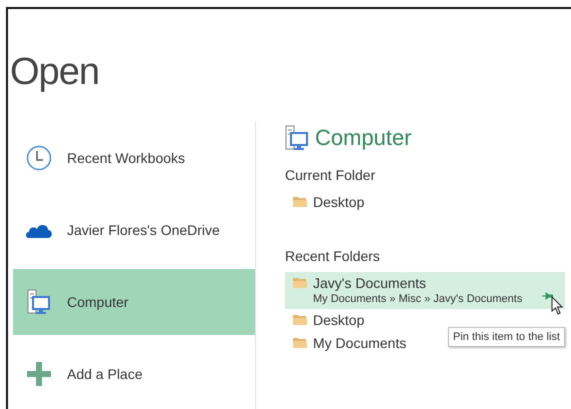 This screenshot has height=409, width=571. What do you see at coordinates (369, 283) in the screenshot?
I see `folder-name: Javy's Documents` at bounding box center [369, 283].